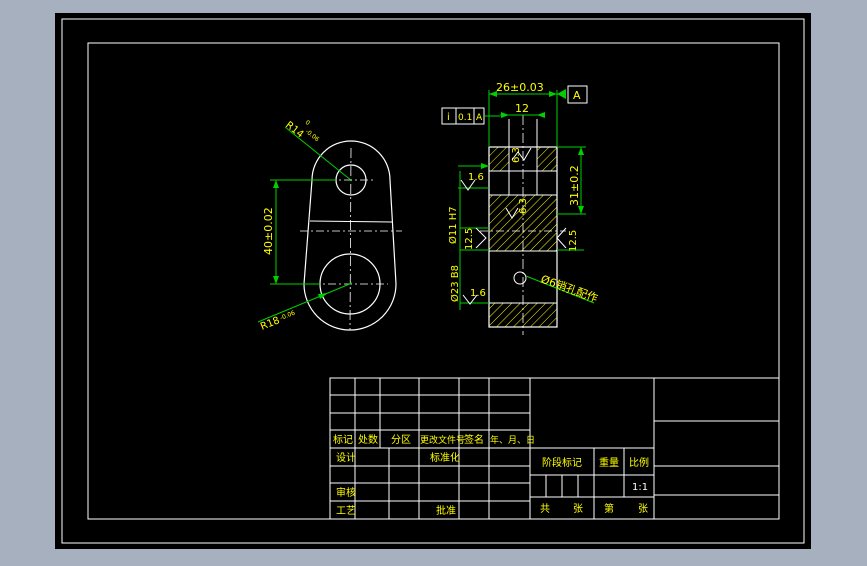 The height and width of the screenshot is (566, 867). What do you see at coordinates (577, 95) in the screenshot?
I see `datum-a-label: A` at bounding box center [577, 95].